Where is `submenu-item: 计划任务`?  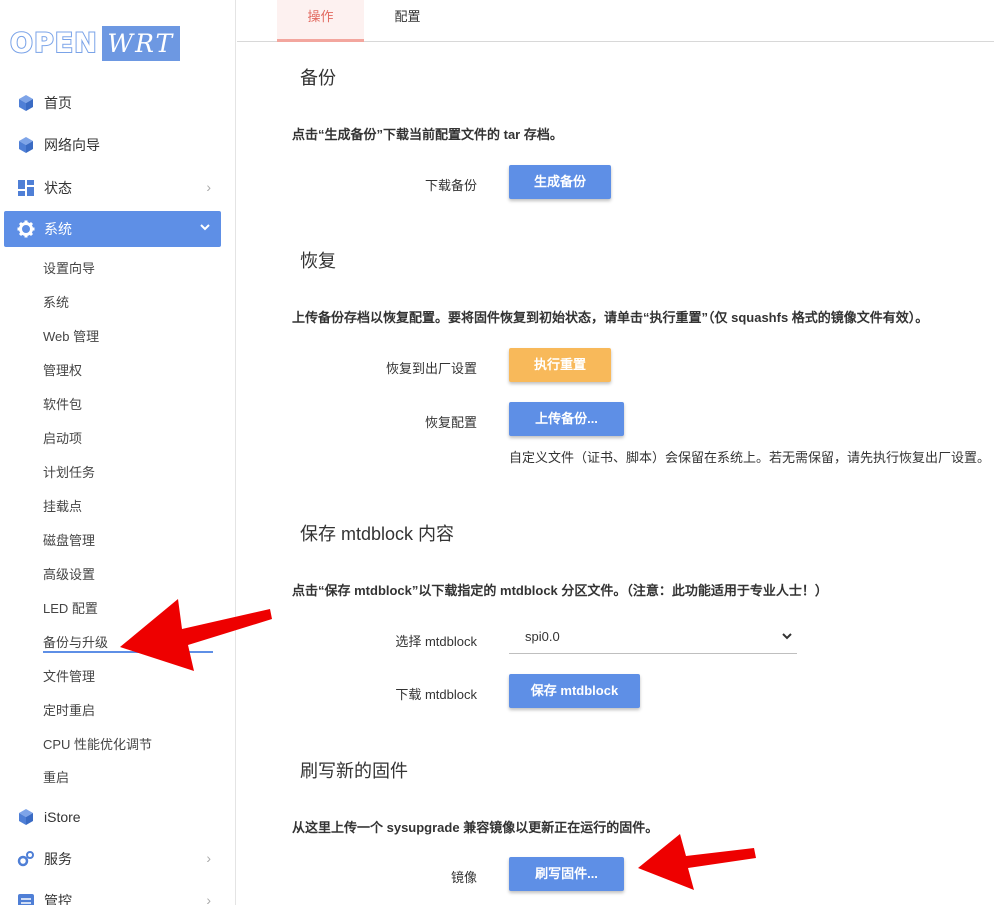
submenu-item: 计划任务 is located at coordinates (69, 473).